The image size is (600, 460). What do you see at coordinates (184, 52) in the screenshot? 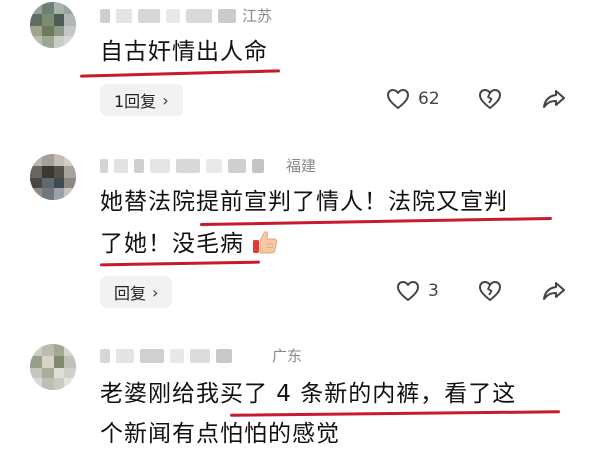
I see `comment-text: 自古奸情出人命` at bounding box center [184, 52].